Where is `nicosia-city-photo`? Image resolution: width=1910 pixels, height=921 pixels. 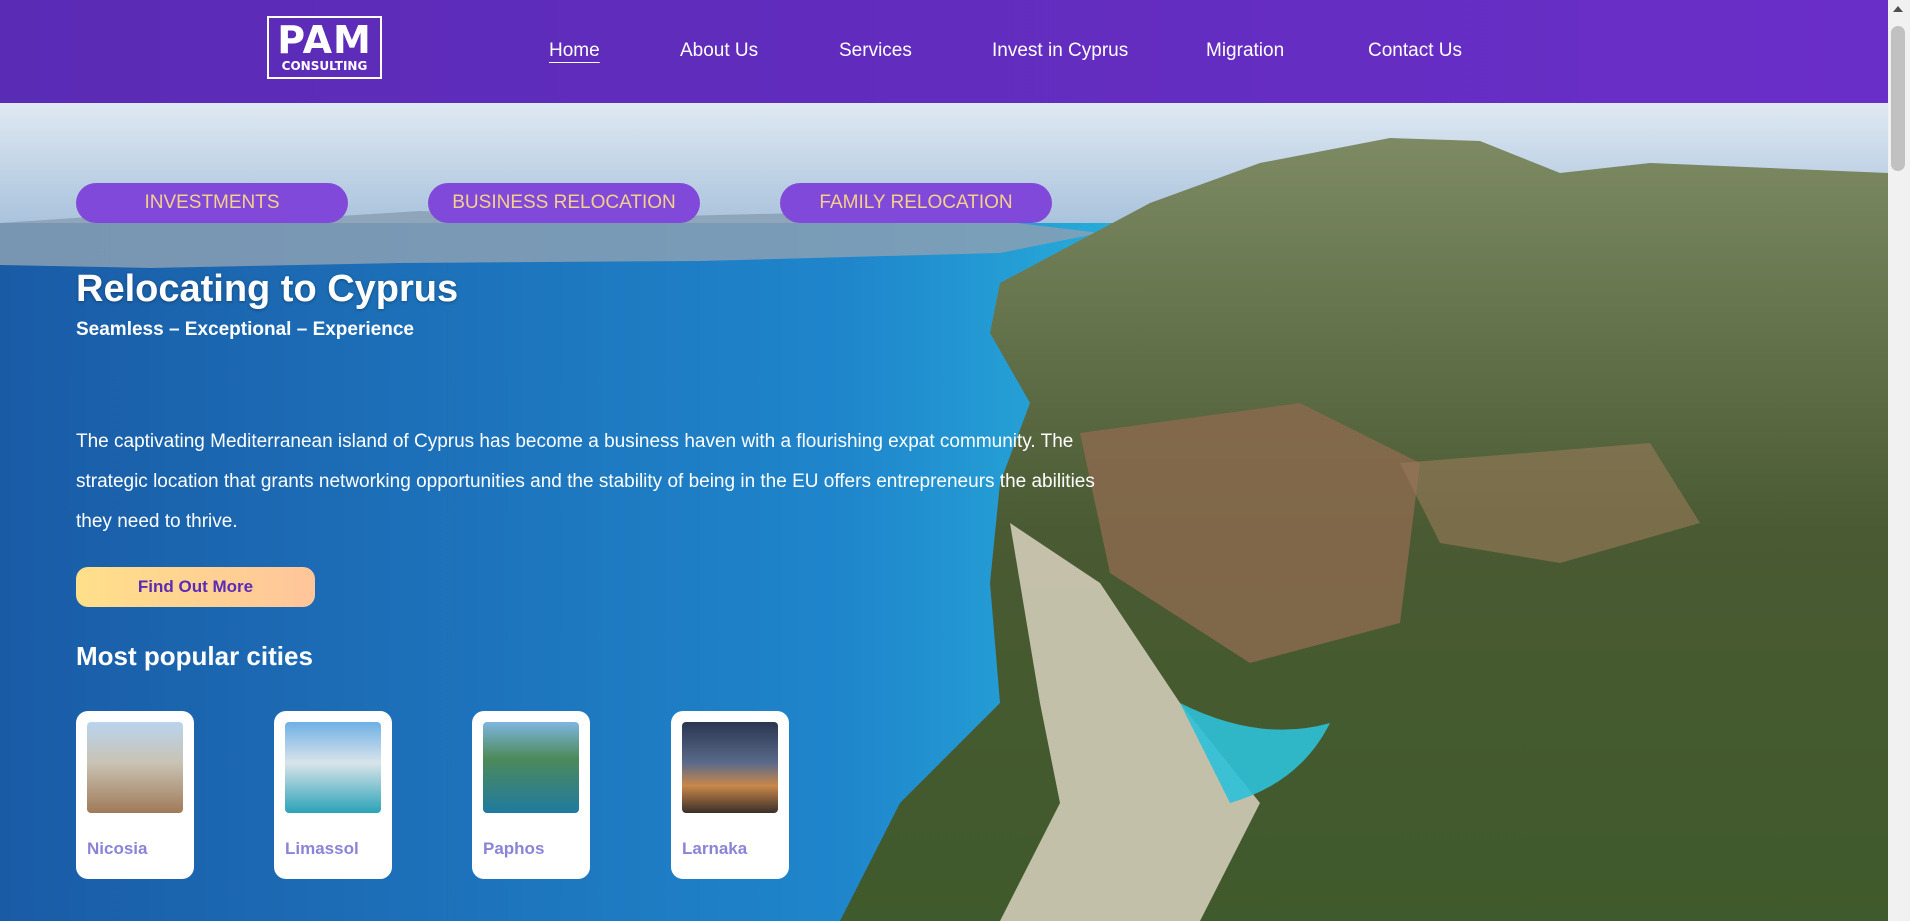 nicosia-city-photo is located at coordinates (135, 767).